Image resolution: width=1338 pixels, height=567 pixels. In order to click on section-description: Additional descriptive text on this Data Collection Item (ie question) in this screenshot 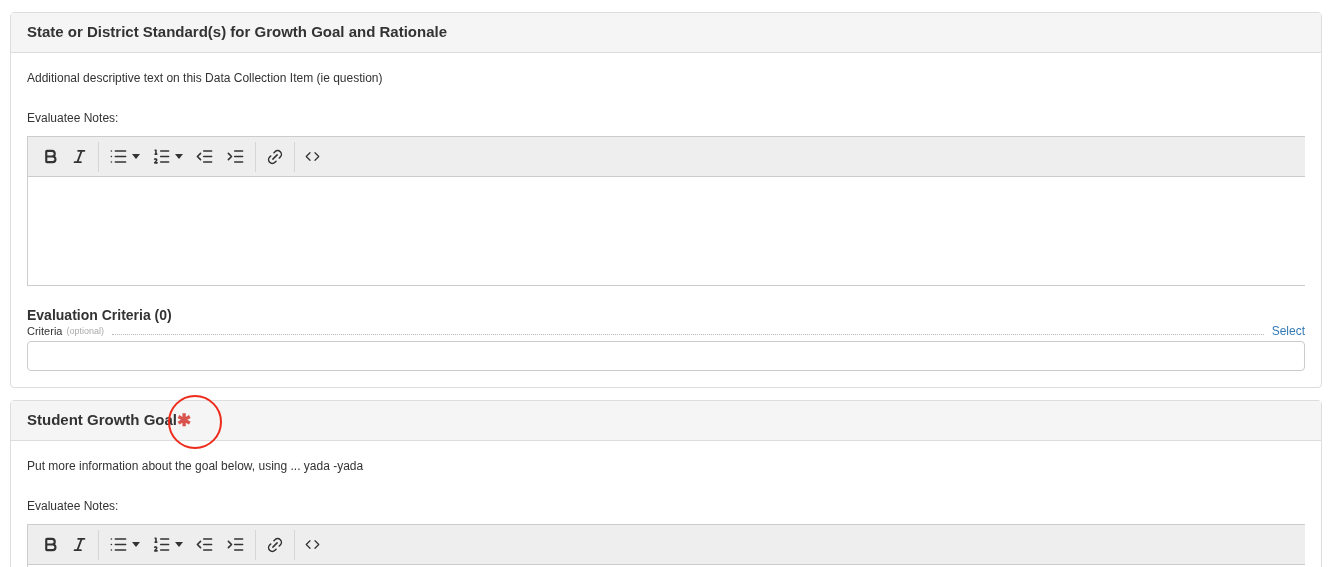, I will do `click(205, 78)`.